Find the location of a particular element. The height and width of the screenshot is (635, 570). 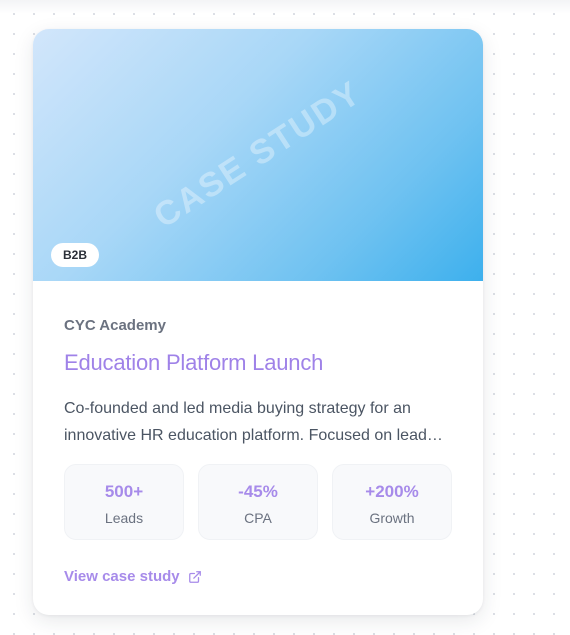

hero-watermark: CASE STUDY is located at coordinates (258, 154).